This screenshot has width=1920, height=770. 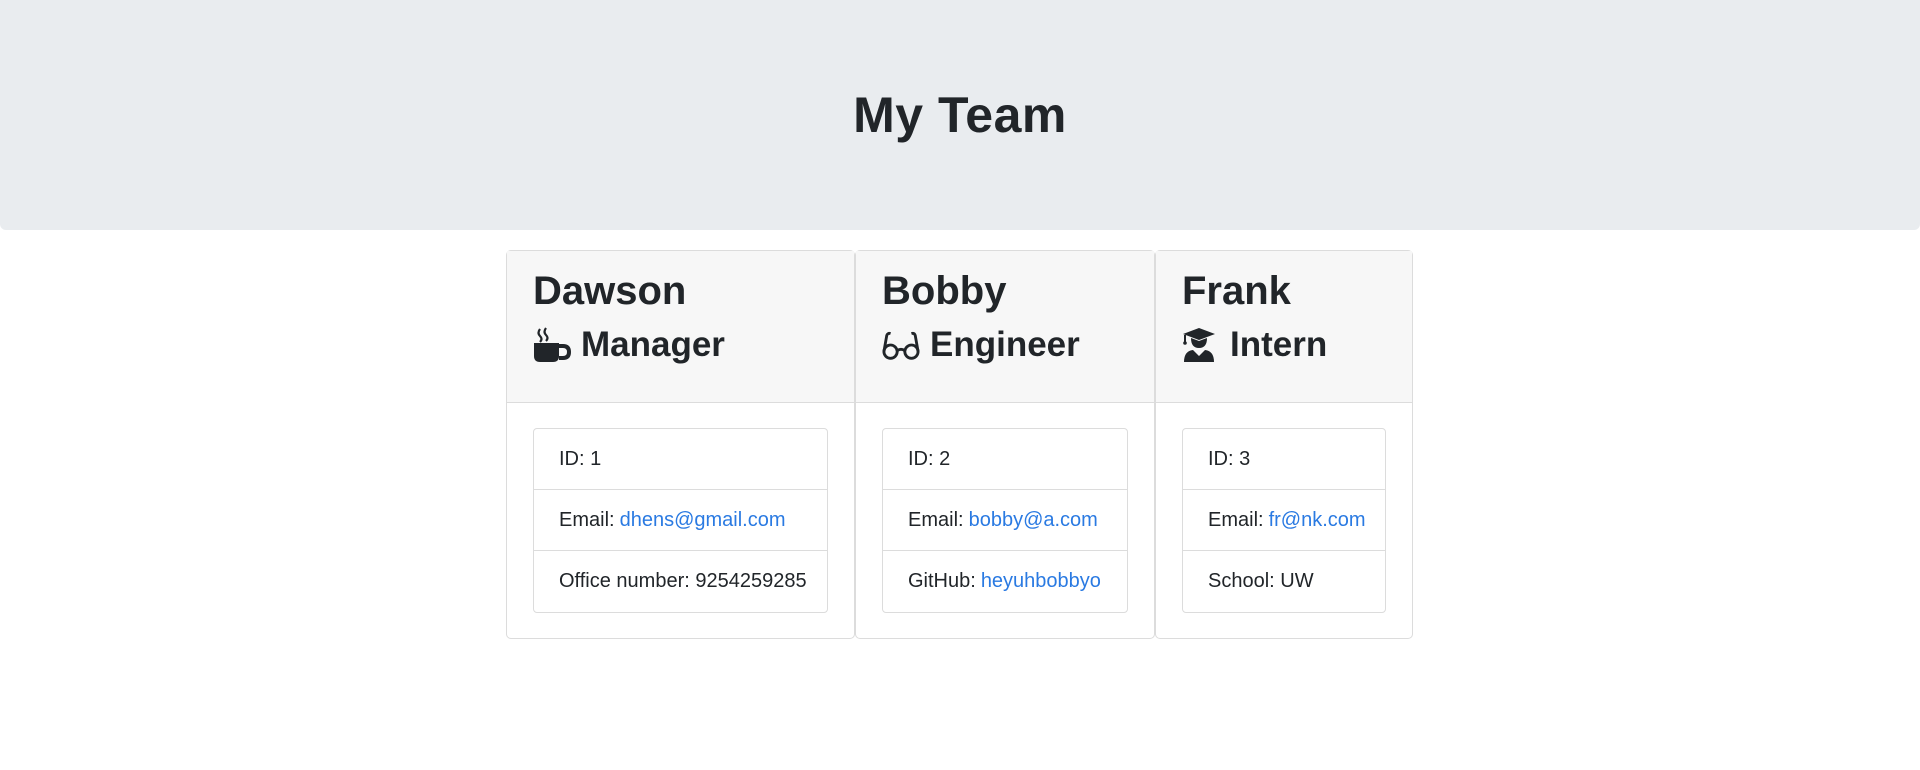 What do you see at coordinates (942, 581) in the screenshot?
I see `github-label: GitHub:` at bounding box center [942, 581].